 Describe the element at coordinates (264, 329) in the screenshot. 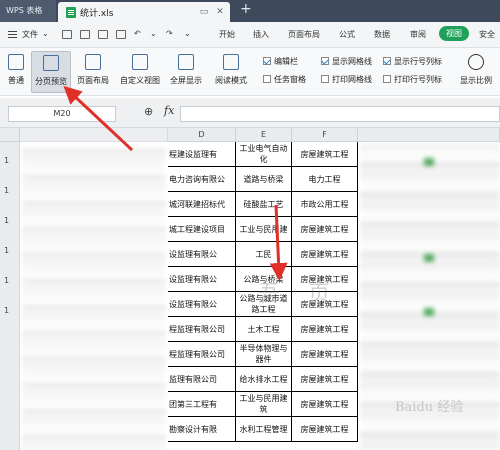

I see `cell-e: 土木工程` at that location.